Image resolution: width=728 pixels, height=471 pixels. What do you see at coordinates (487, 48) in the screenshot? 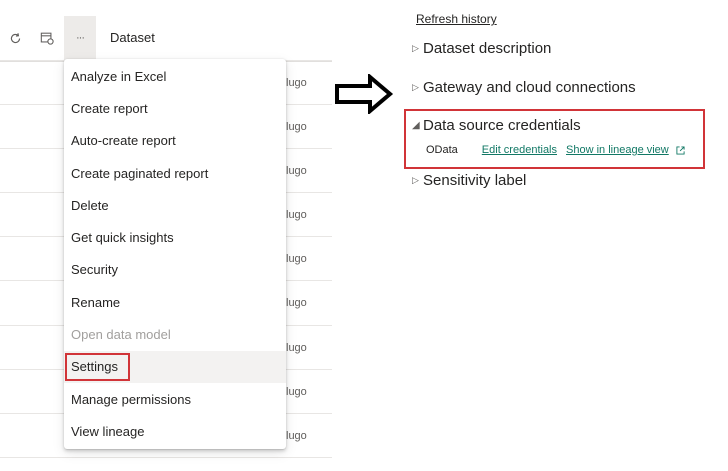
I see `section-label: Dataset description` at bounding box center [487, 48].